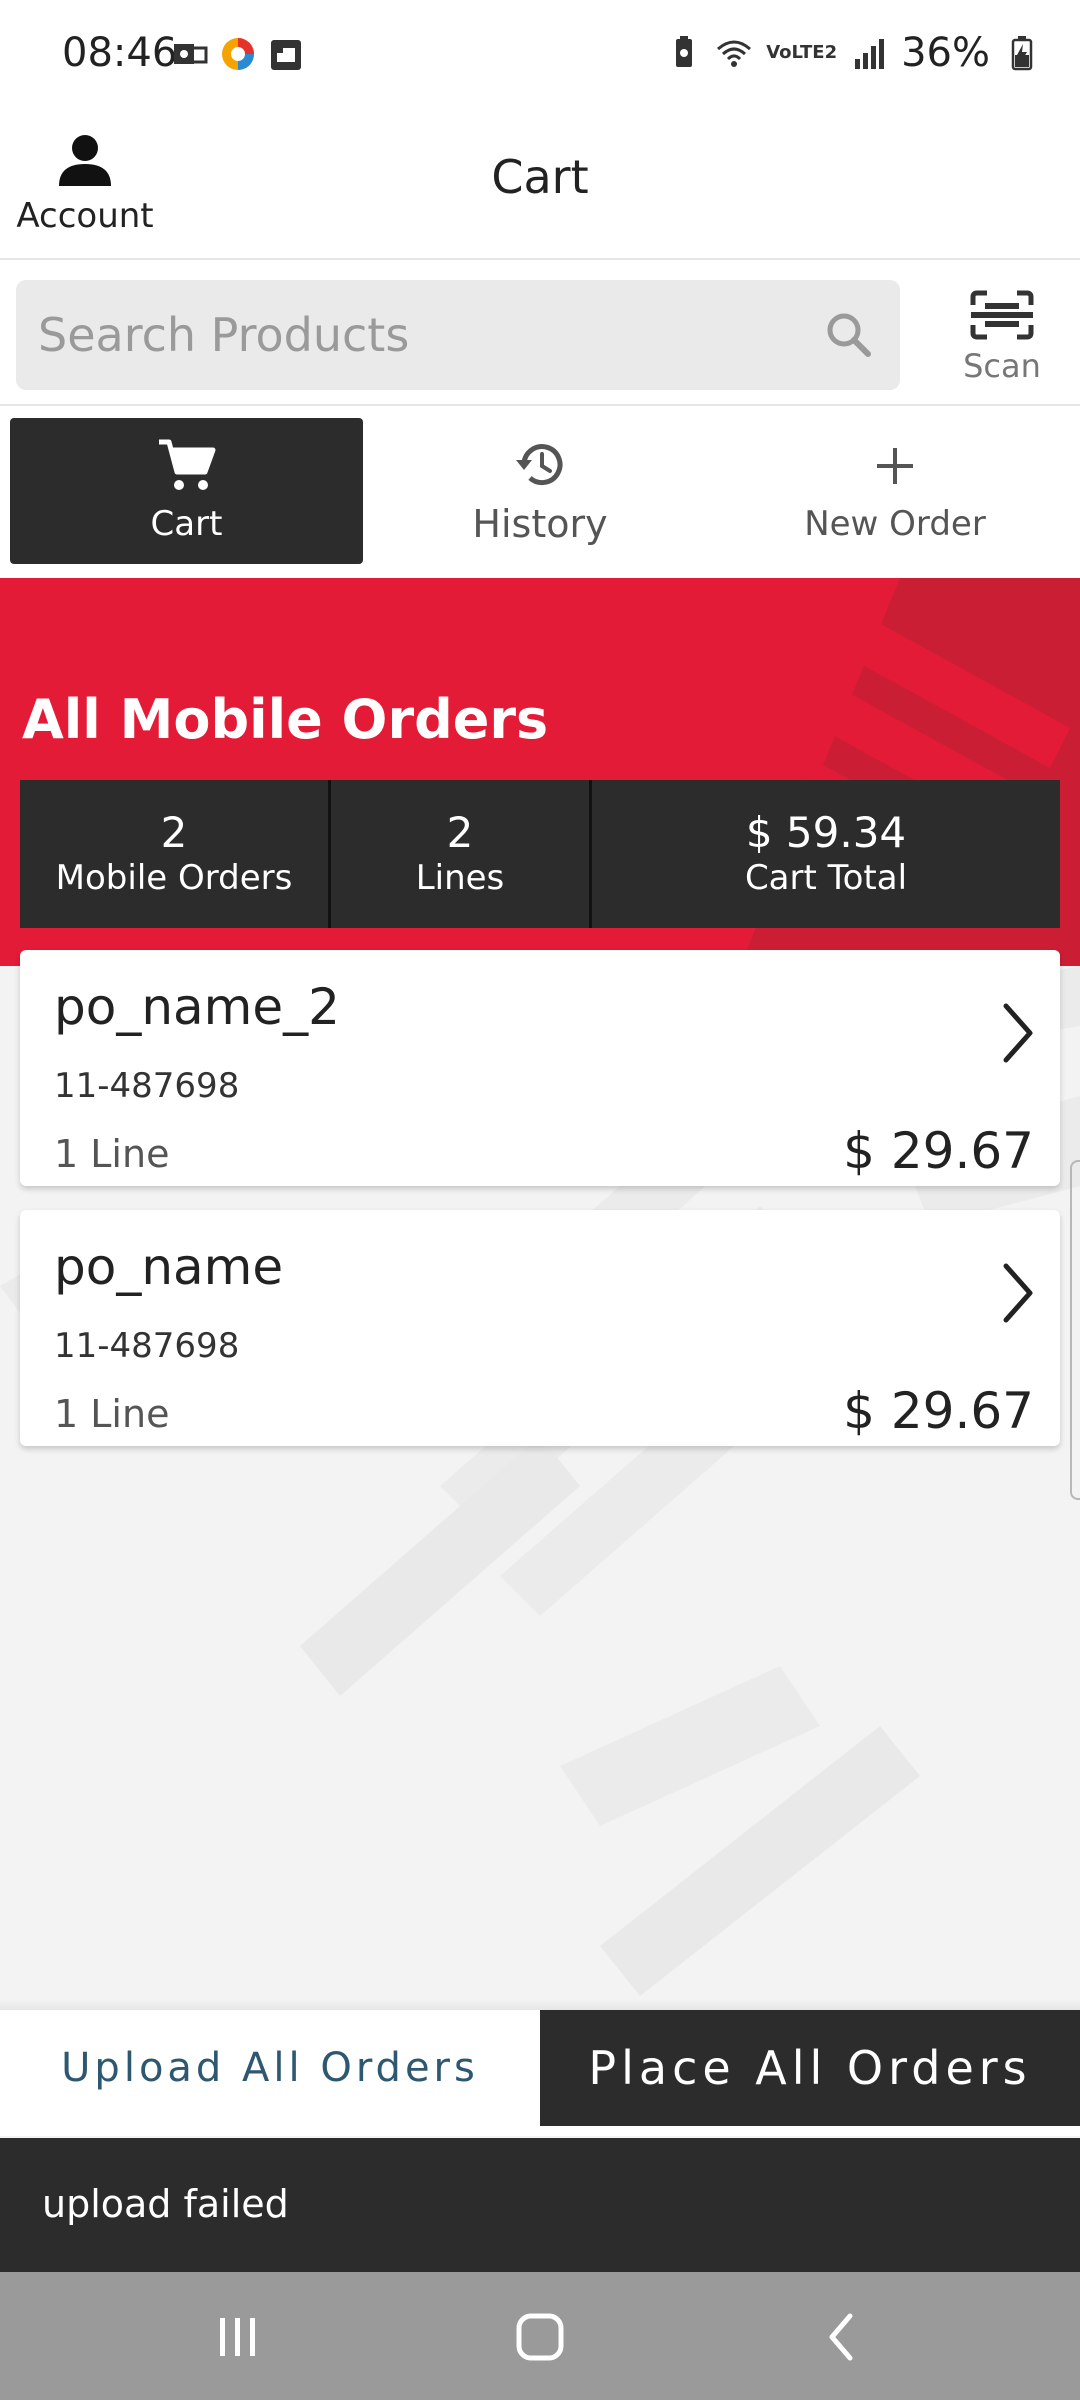  What do you see at coordinates (238, 2337) in the screenshot?
I see `recents-icon` at bounding box center [238, 2337].